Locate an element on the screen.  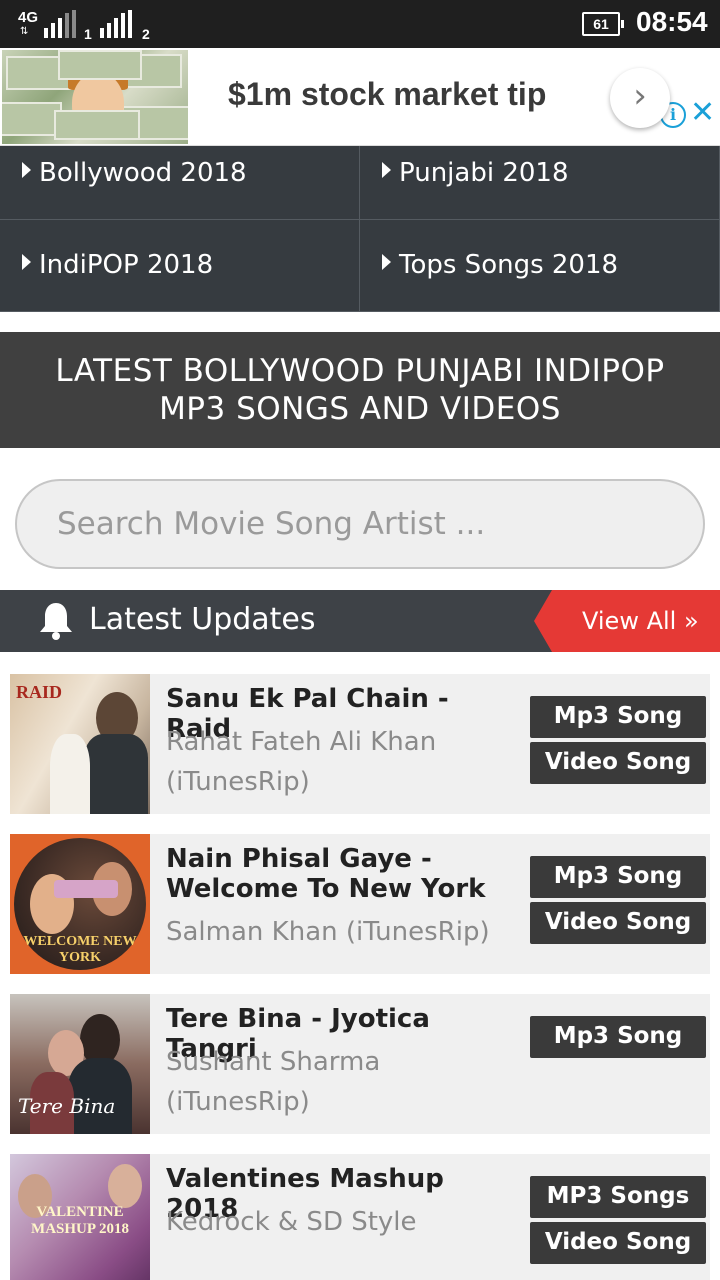
song-thumbnail: VALENTINE MASHUP 2018 is located at coordinates (80, 1217).